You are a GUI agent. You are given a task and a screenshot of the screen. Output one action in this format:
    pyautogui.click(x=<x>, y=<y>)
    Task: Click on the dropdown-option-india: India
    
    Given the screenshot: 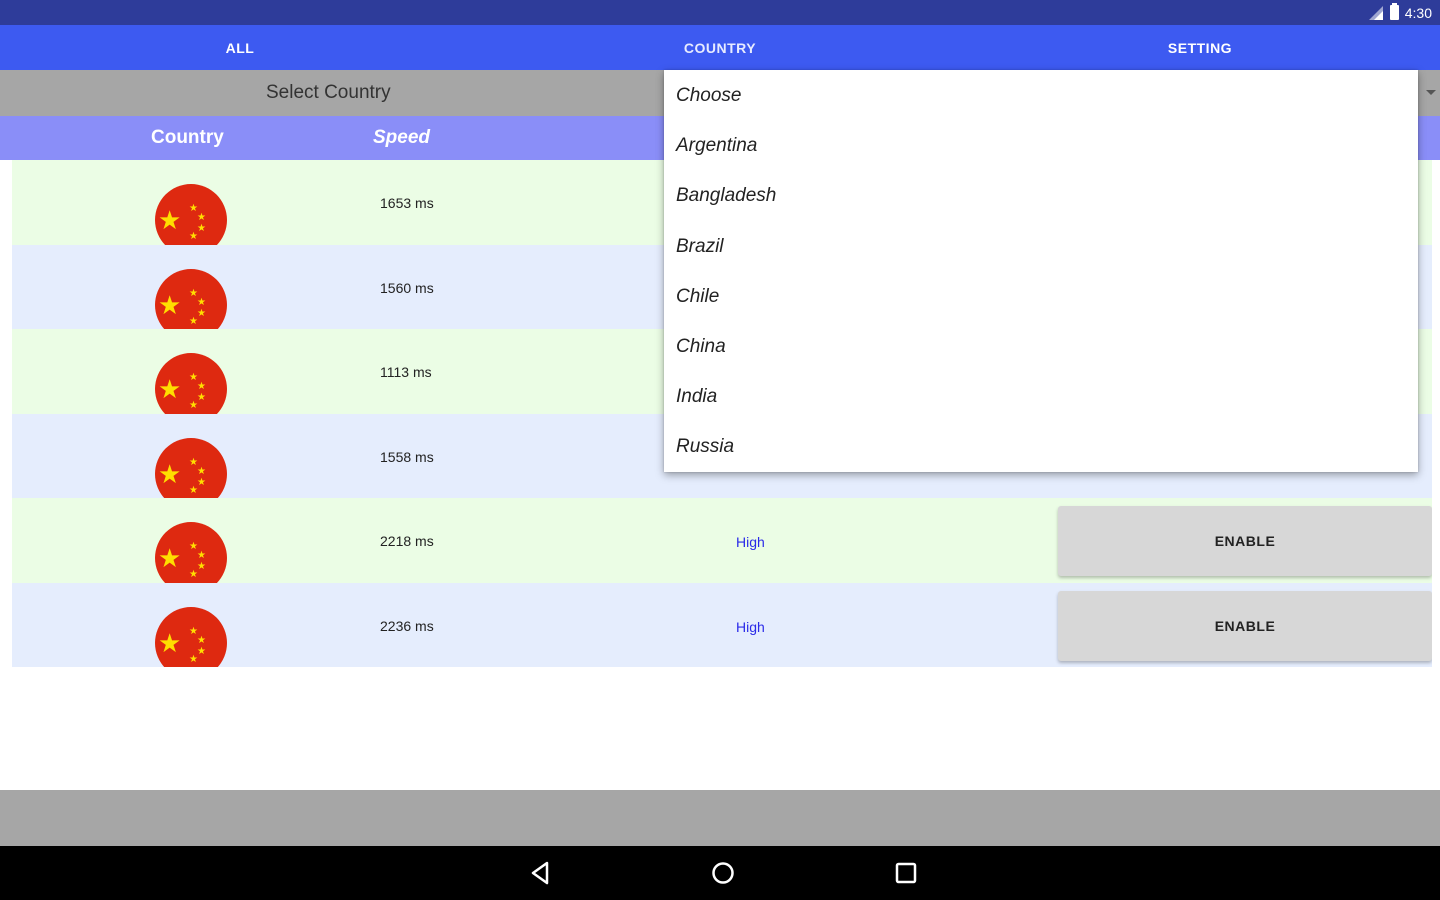 What is the action you would take?
    pyautogui.click(x=1041, y=396)
    